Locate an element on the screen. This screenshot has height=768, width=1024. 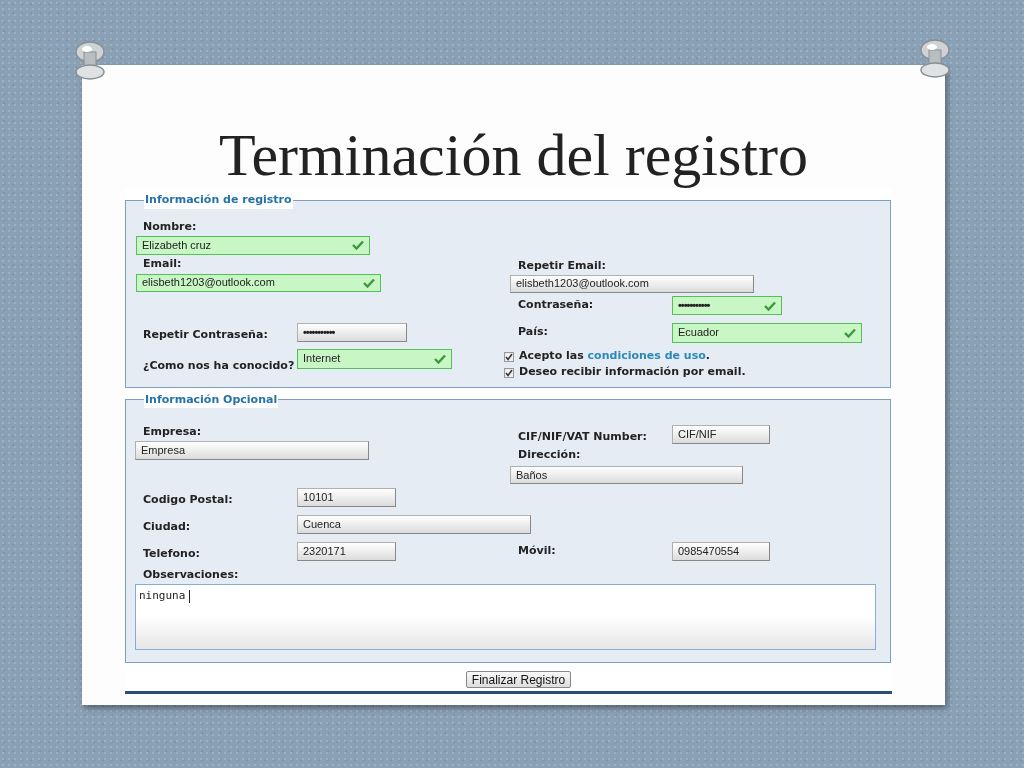
slide-title: Terminación del registro is located at coordinates (513, 156).